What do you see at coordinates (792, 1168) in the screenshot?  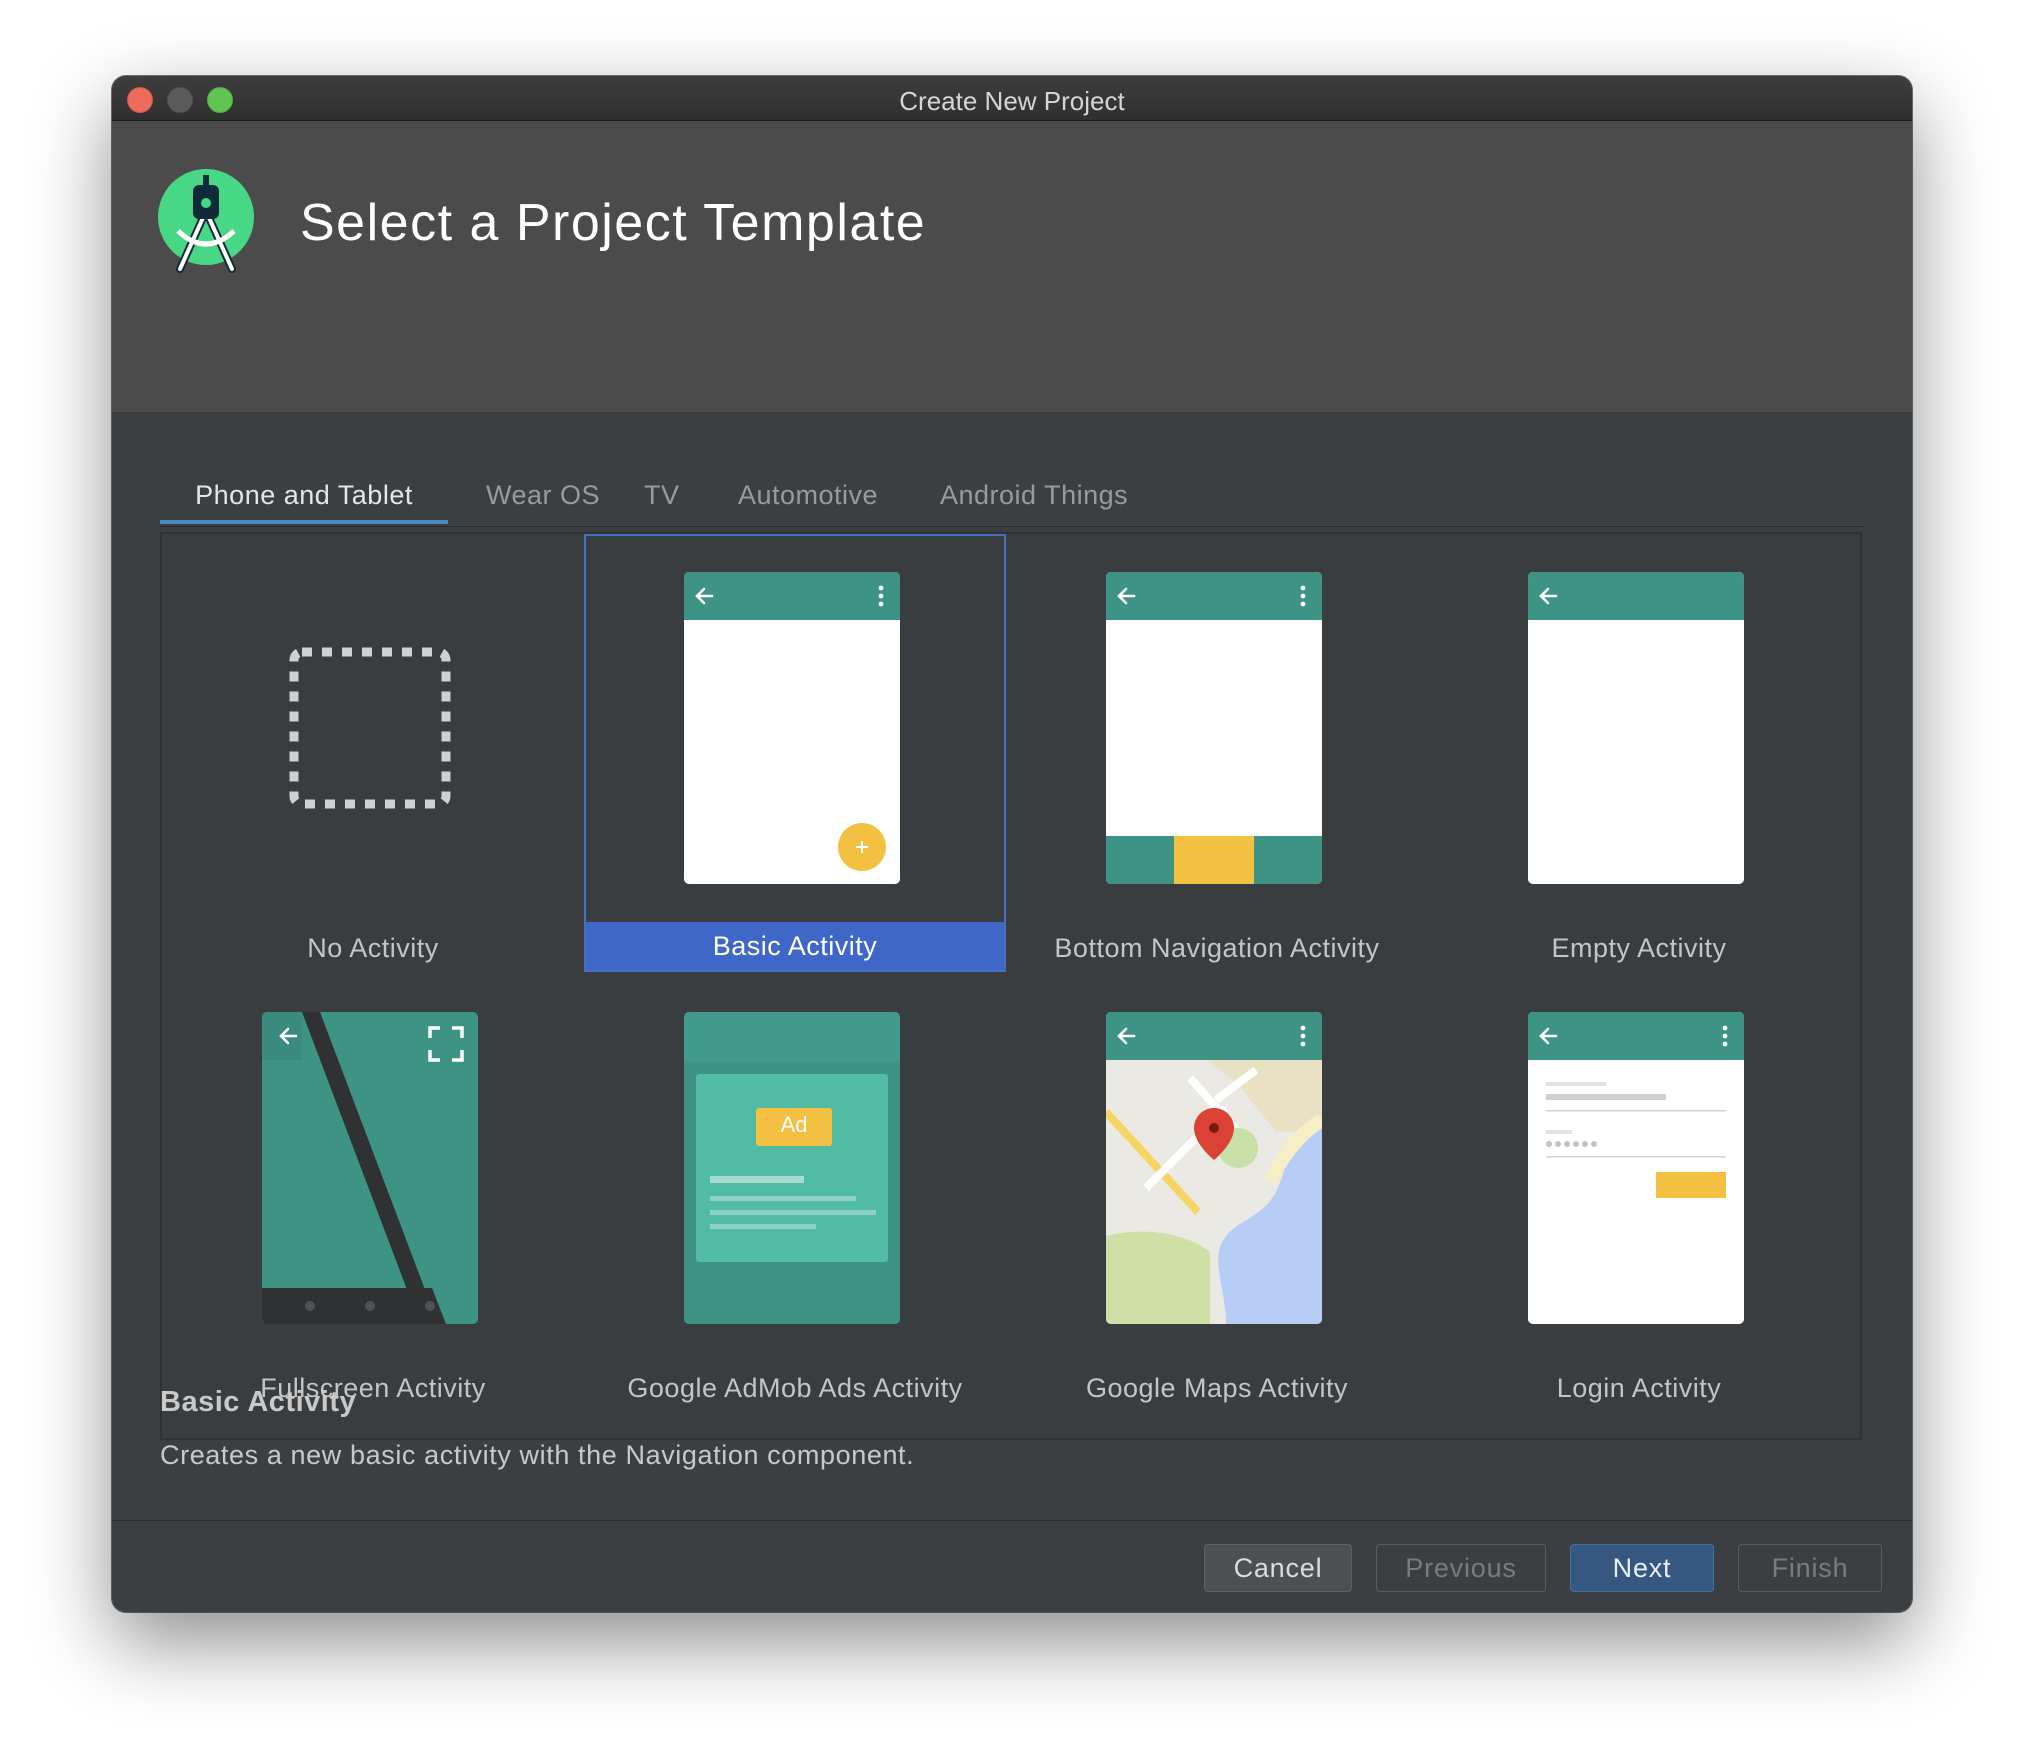 I see `admob-ads-thumbnail` at bounding box center [792, 1168].